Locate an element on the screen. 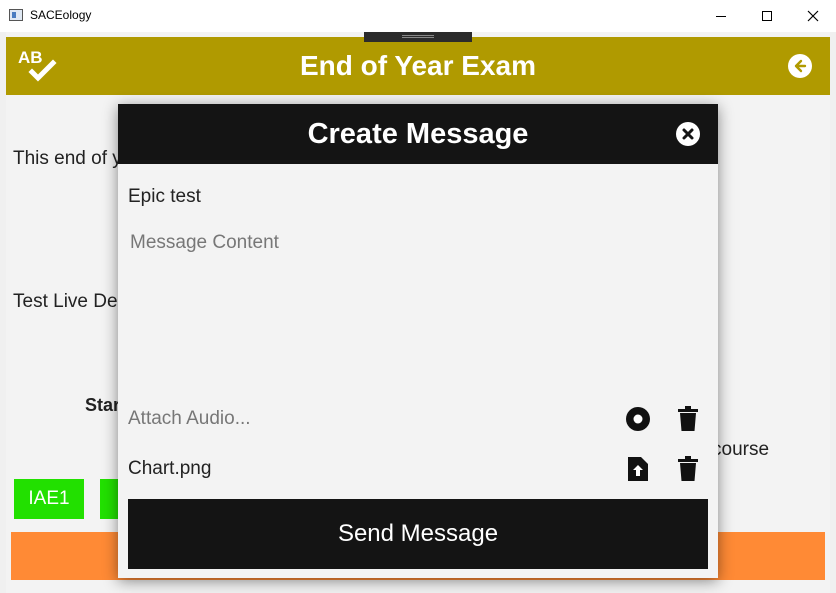 The height and width of the screenshot is (593, 836). delete-audio-button is located at coordinates (688, 419).